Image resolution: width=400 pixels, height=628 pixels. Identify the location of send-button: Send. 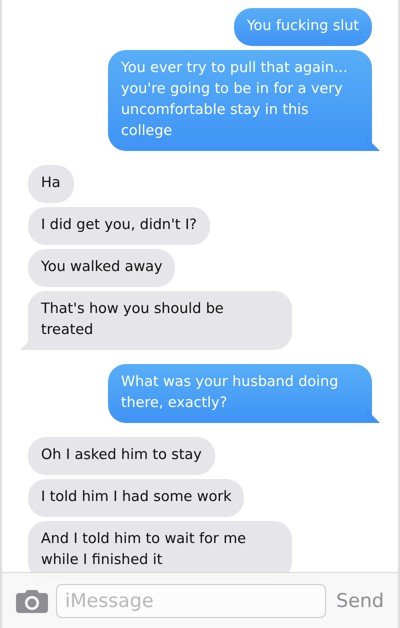
(360, 601).